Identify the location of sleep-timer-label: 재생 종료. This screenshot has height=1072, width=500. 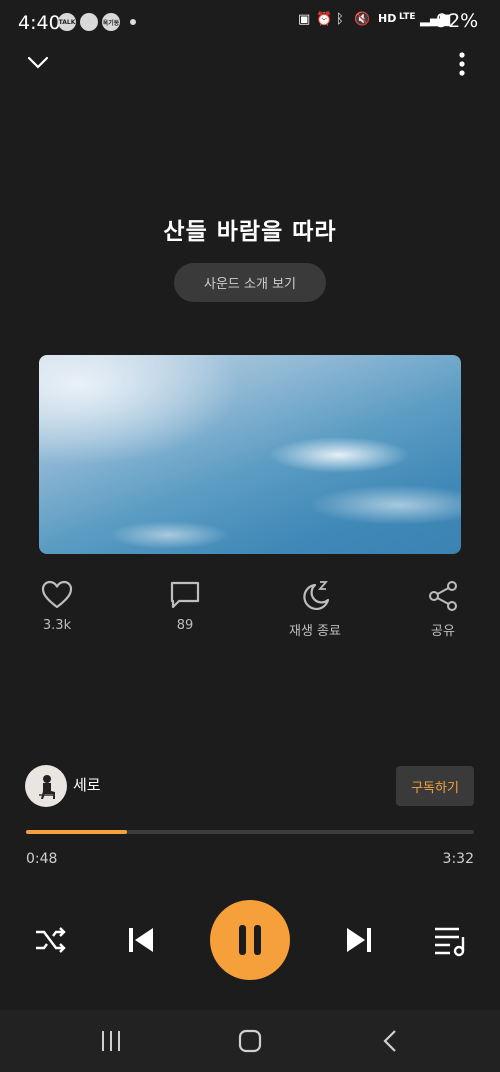
(315, 631).